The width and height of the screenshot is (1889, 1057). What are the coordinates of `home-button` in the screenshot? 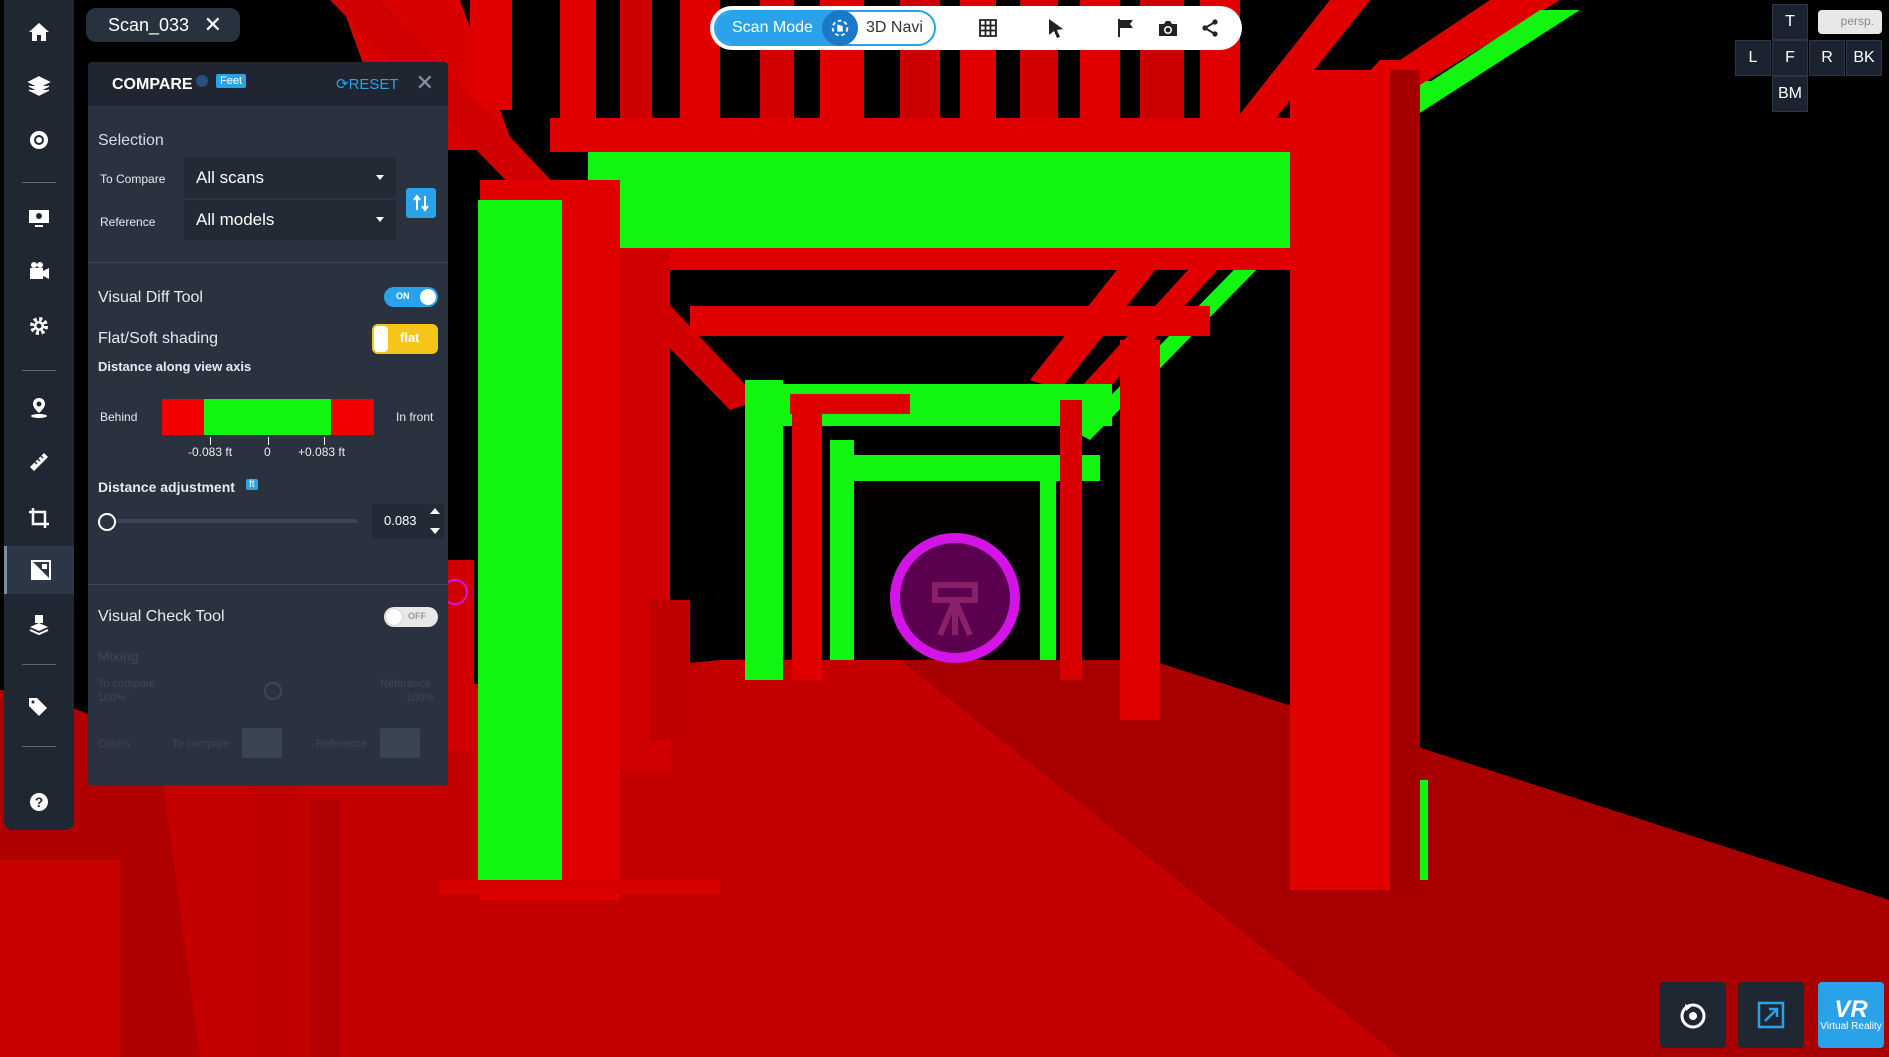 It's located at (39, 32).